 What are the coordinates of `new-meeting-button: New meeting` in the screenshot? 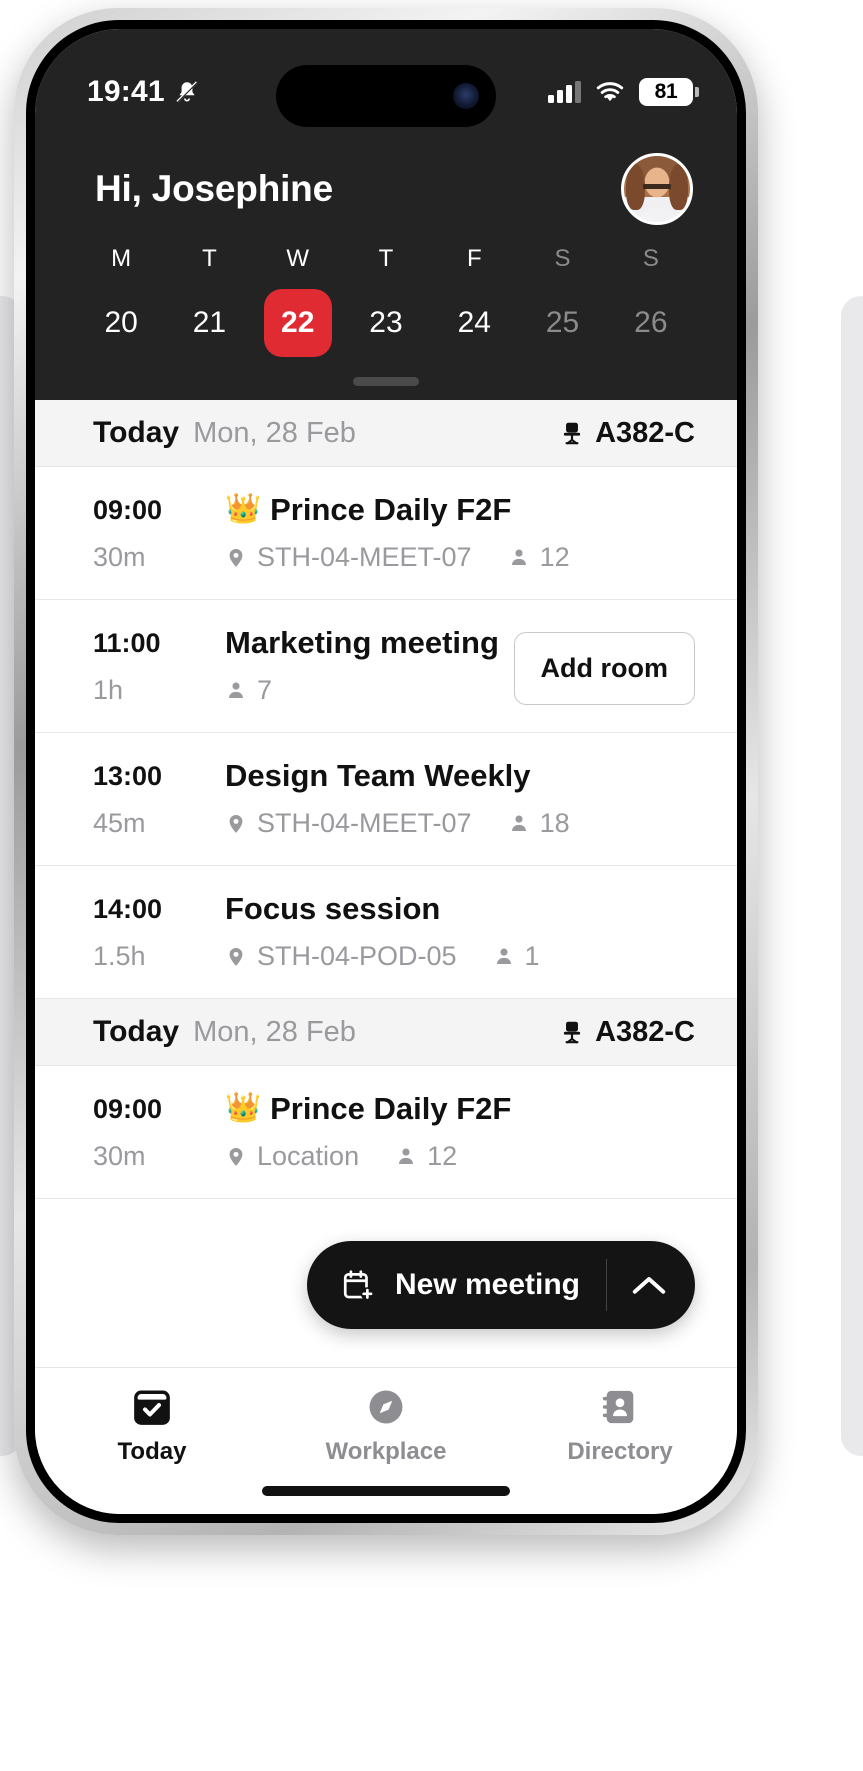 It's located at (473, 1285).